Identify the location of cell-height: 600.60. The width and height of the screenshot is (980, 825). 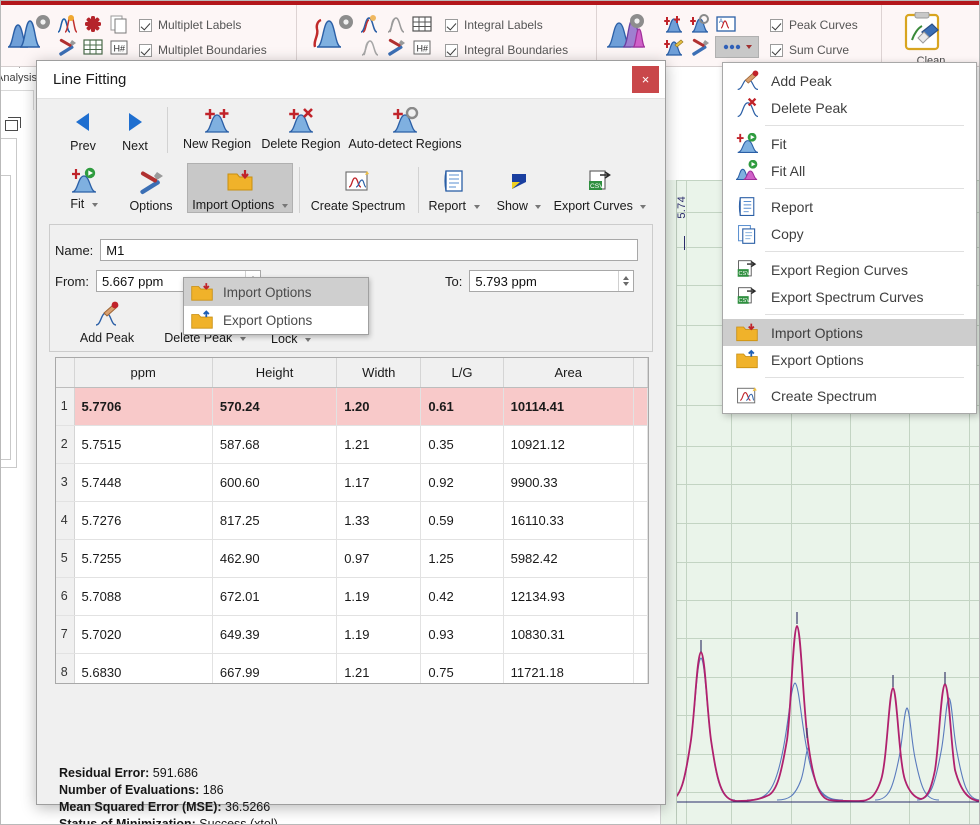
(275, 482).